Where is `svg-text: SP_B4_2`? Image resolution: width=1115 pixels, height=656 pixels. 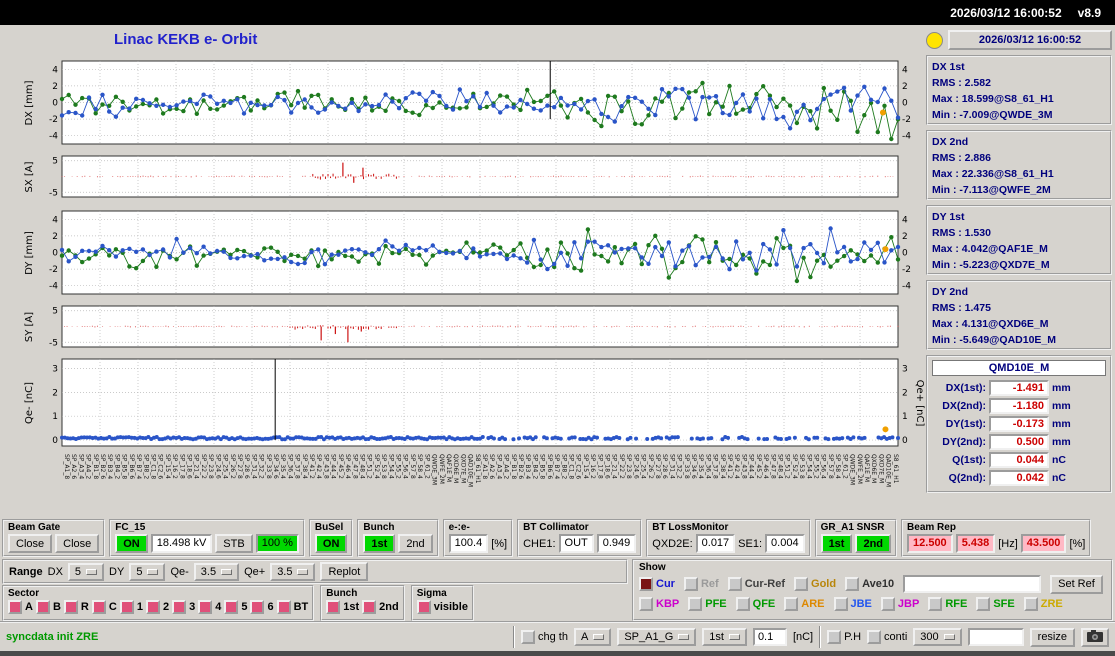 svg-text: SP_B4_2 is located at coordinates (534, 466).